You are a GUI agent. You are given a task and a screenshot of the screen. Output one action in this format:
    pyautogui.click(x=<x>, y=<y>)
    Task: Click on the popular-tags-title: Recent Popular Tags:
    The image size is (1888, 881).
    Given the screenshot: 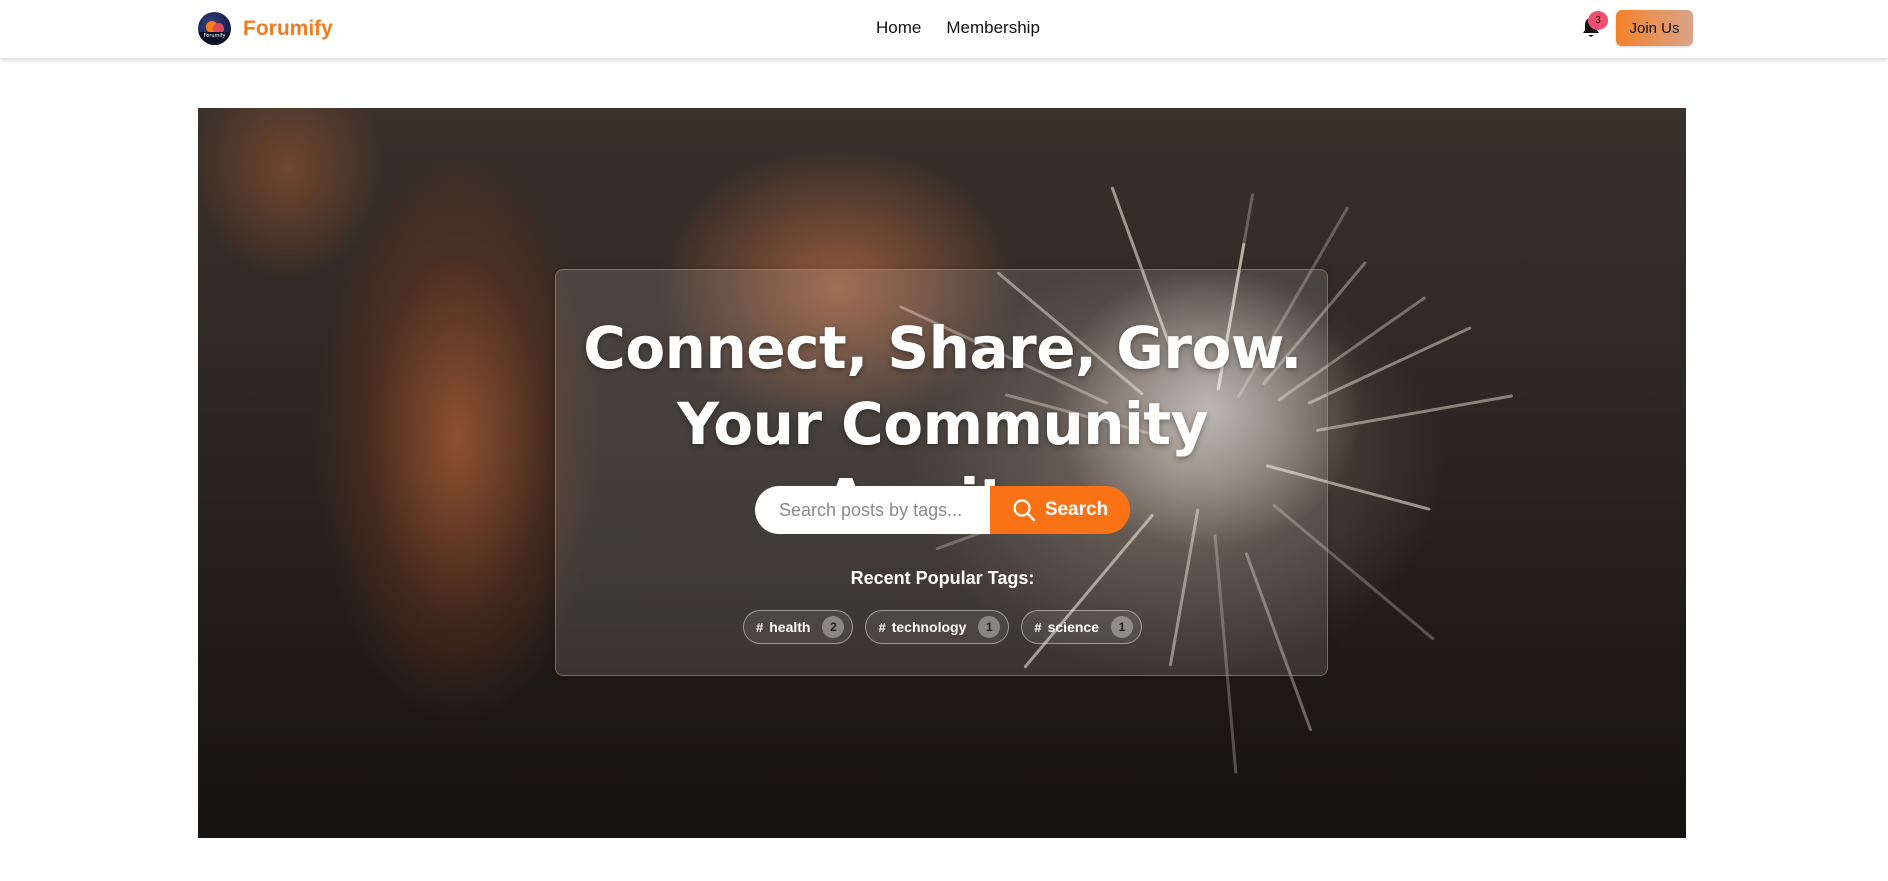 What is the action you would take?
    pyautogui.click(x=942, y=578)
    